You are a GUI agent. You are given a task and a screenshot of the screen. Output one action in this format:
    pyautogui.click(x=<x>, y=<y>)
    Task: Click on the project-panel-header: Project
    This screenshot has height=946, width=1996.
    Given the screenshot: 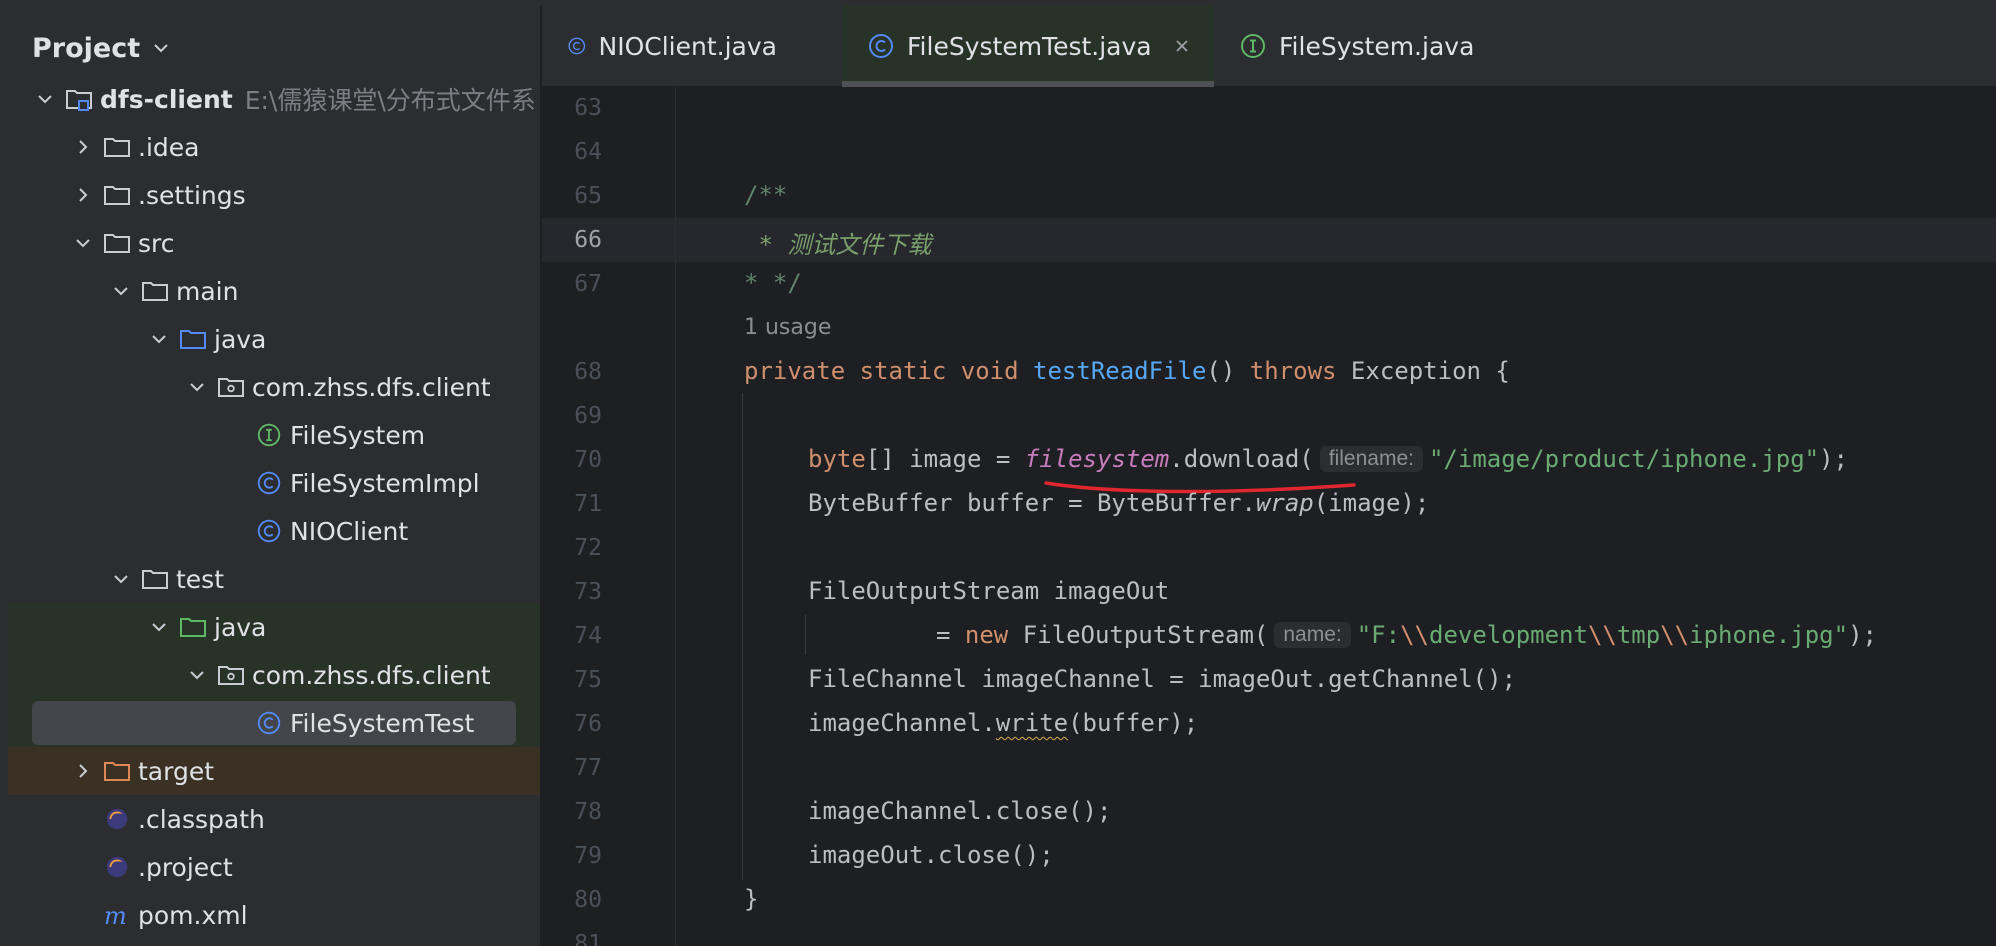 What is the action you would take?
    pyautogui.click(x=101, y=48)
    